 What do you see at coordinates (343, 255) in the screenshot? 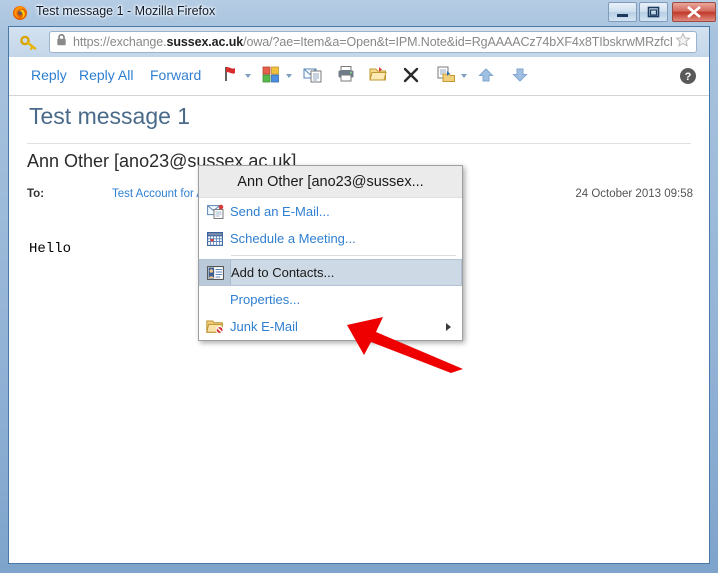
I see `menu-separator` at bounding box center [343, 255].